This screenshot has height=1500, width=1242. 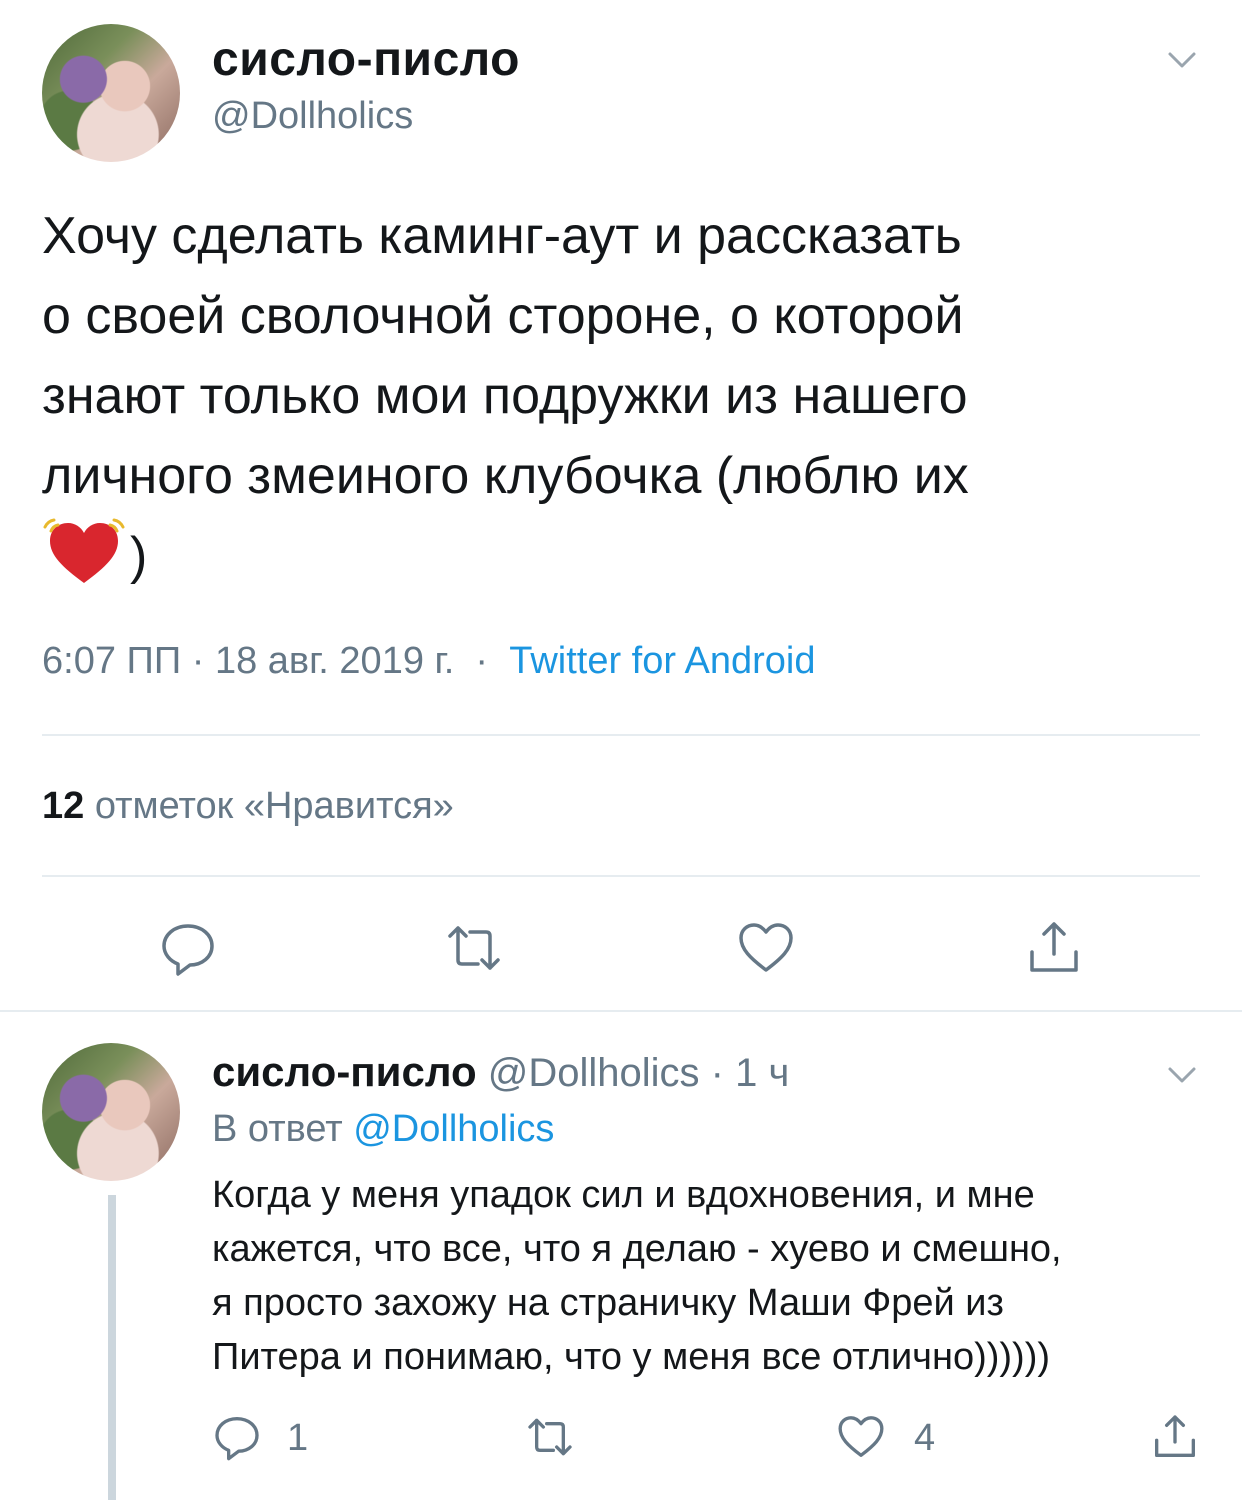 I want to click on likes-summary: 12 отметок «Нравится», so click(x=248, y=806).